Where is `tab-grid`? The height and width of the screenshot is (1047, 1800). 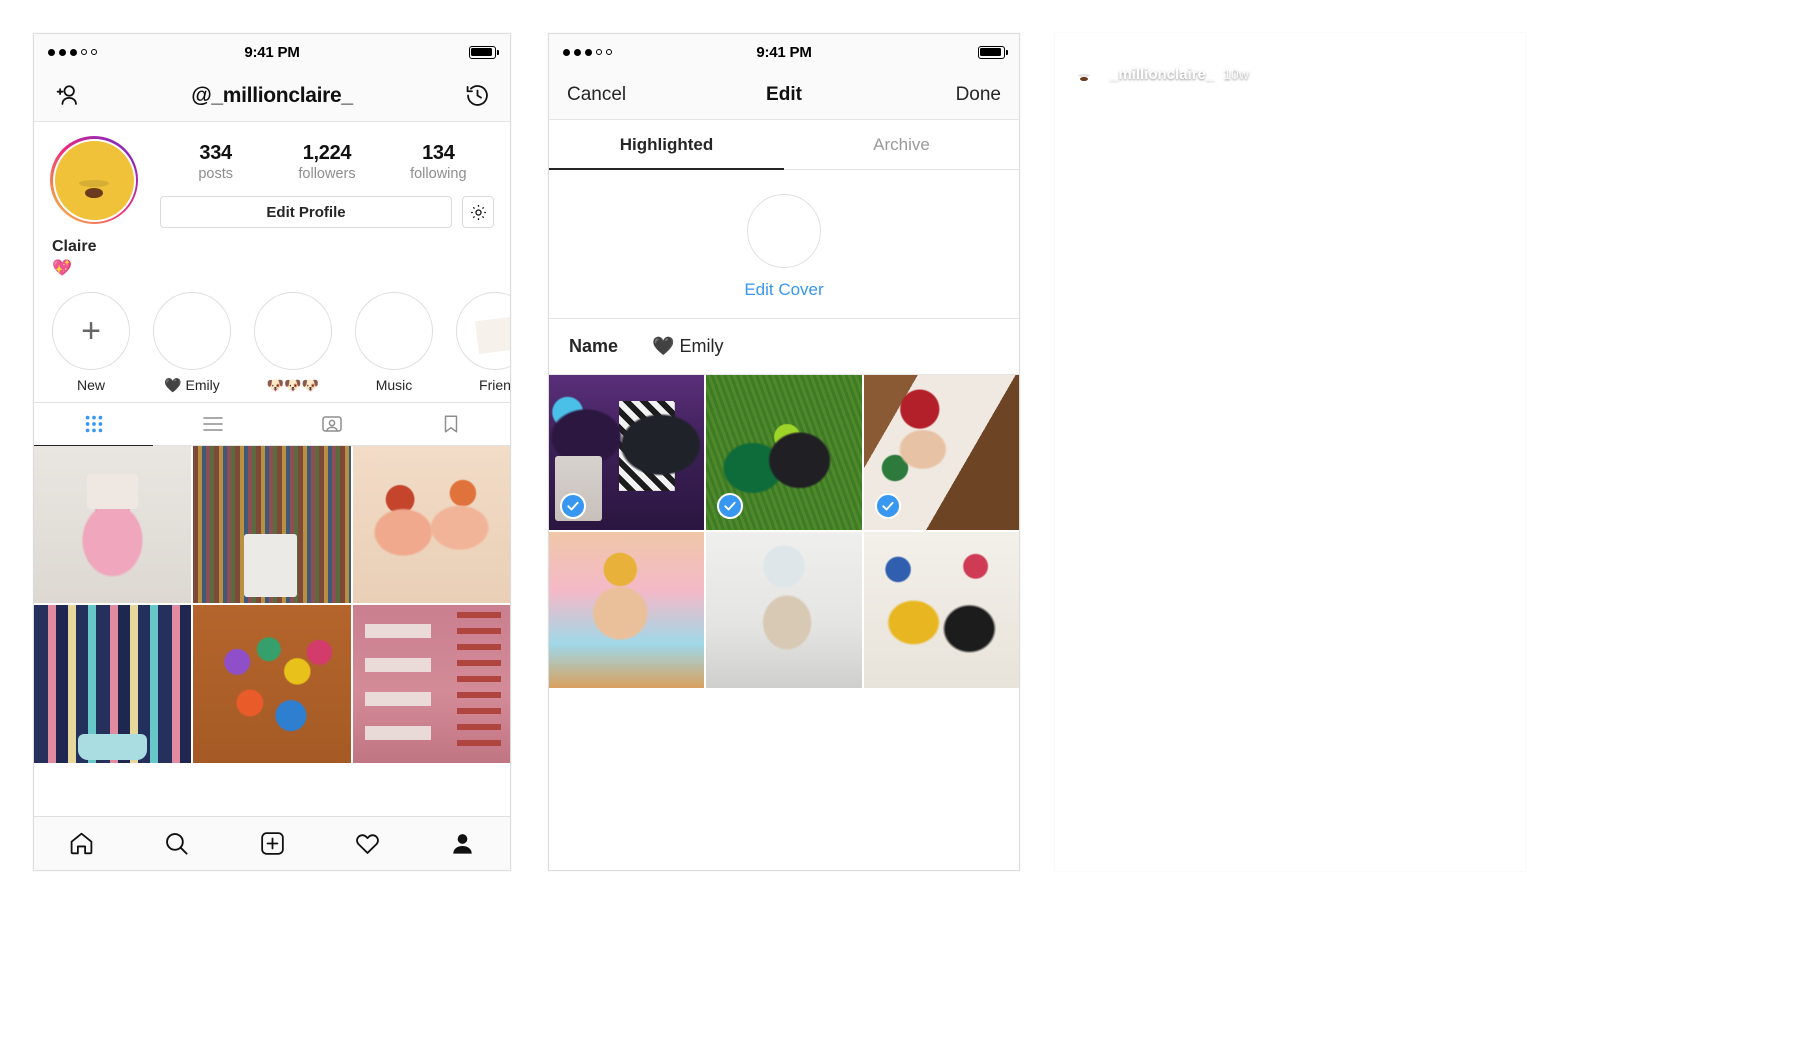 tab-grid is located at coordinates (93, 424).